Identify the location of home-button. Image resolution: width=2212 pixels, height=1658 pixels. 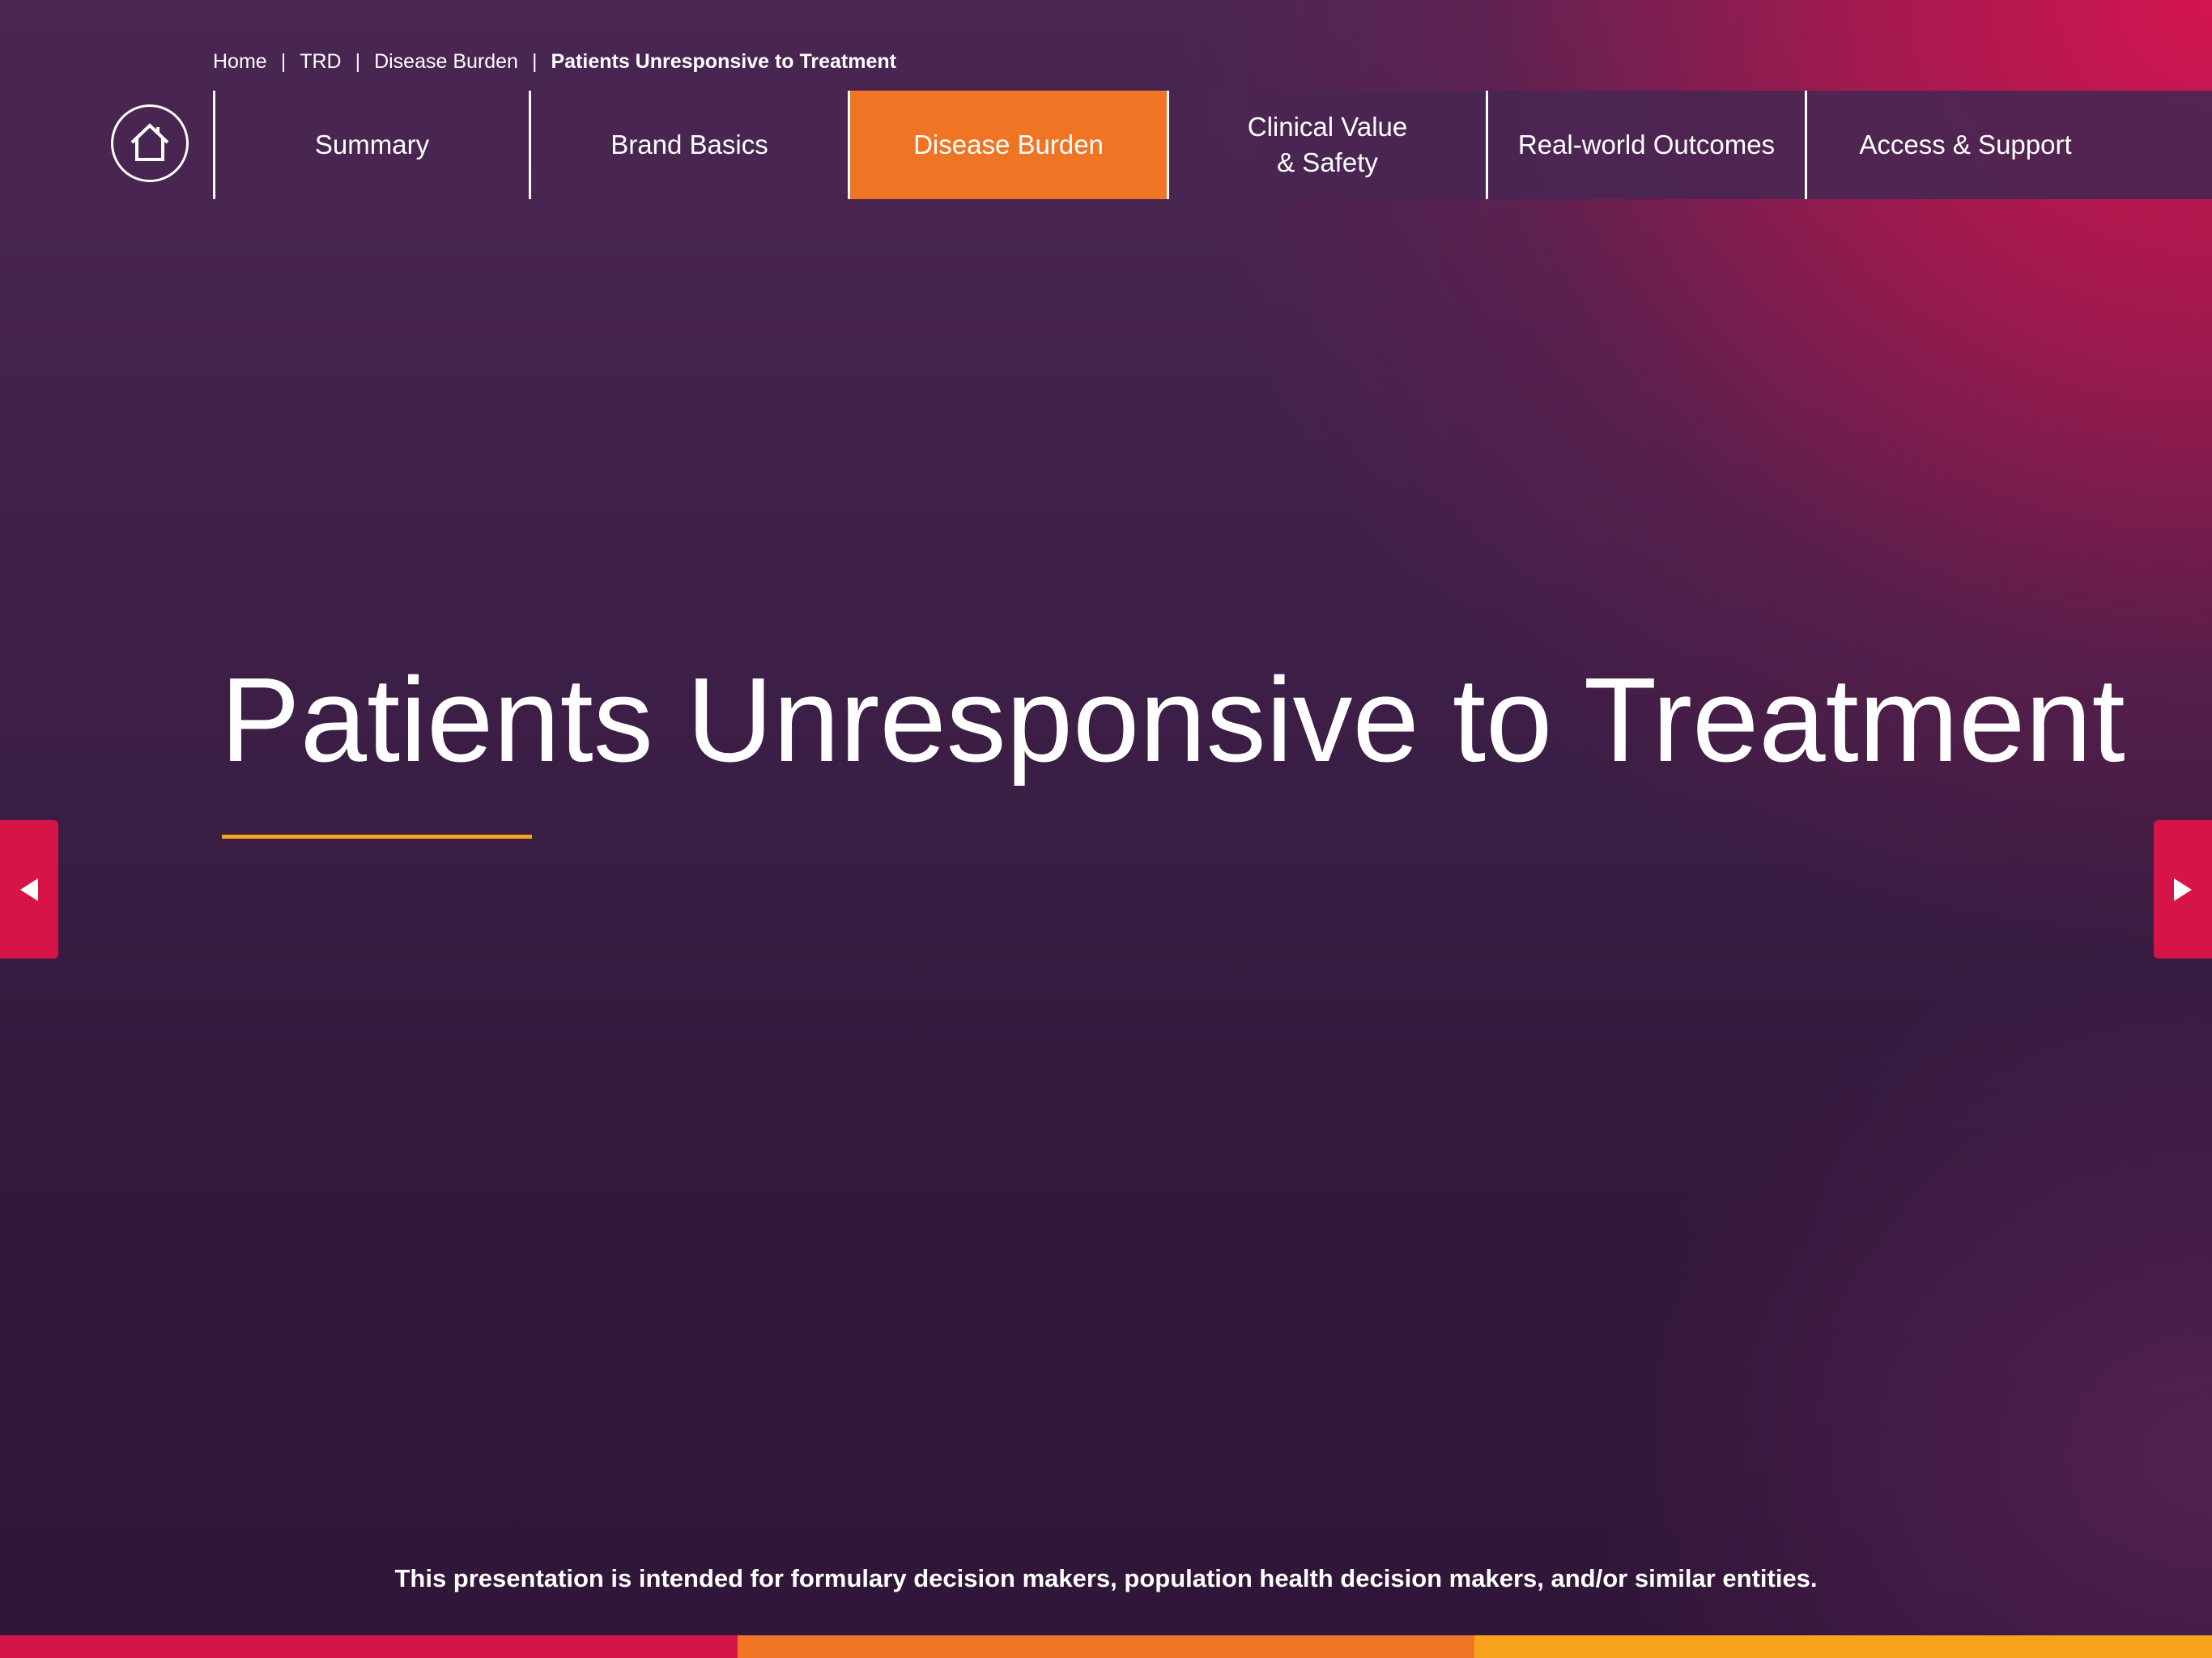
(150, 143).